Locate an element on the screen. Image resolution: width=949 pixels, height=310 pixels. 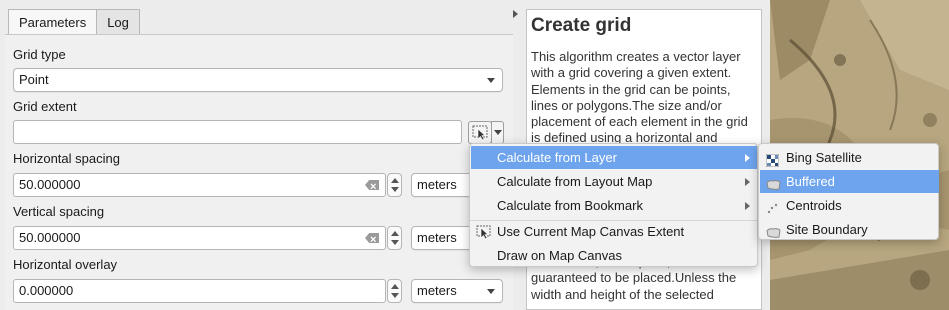
h-overlay-input: 0.000000 is located at coordinates (199, 291).